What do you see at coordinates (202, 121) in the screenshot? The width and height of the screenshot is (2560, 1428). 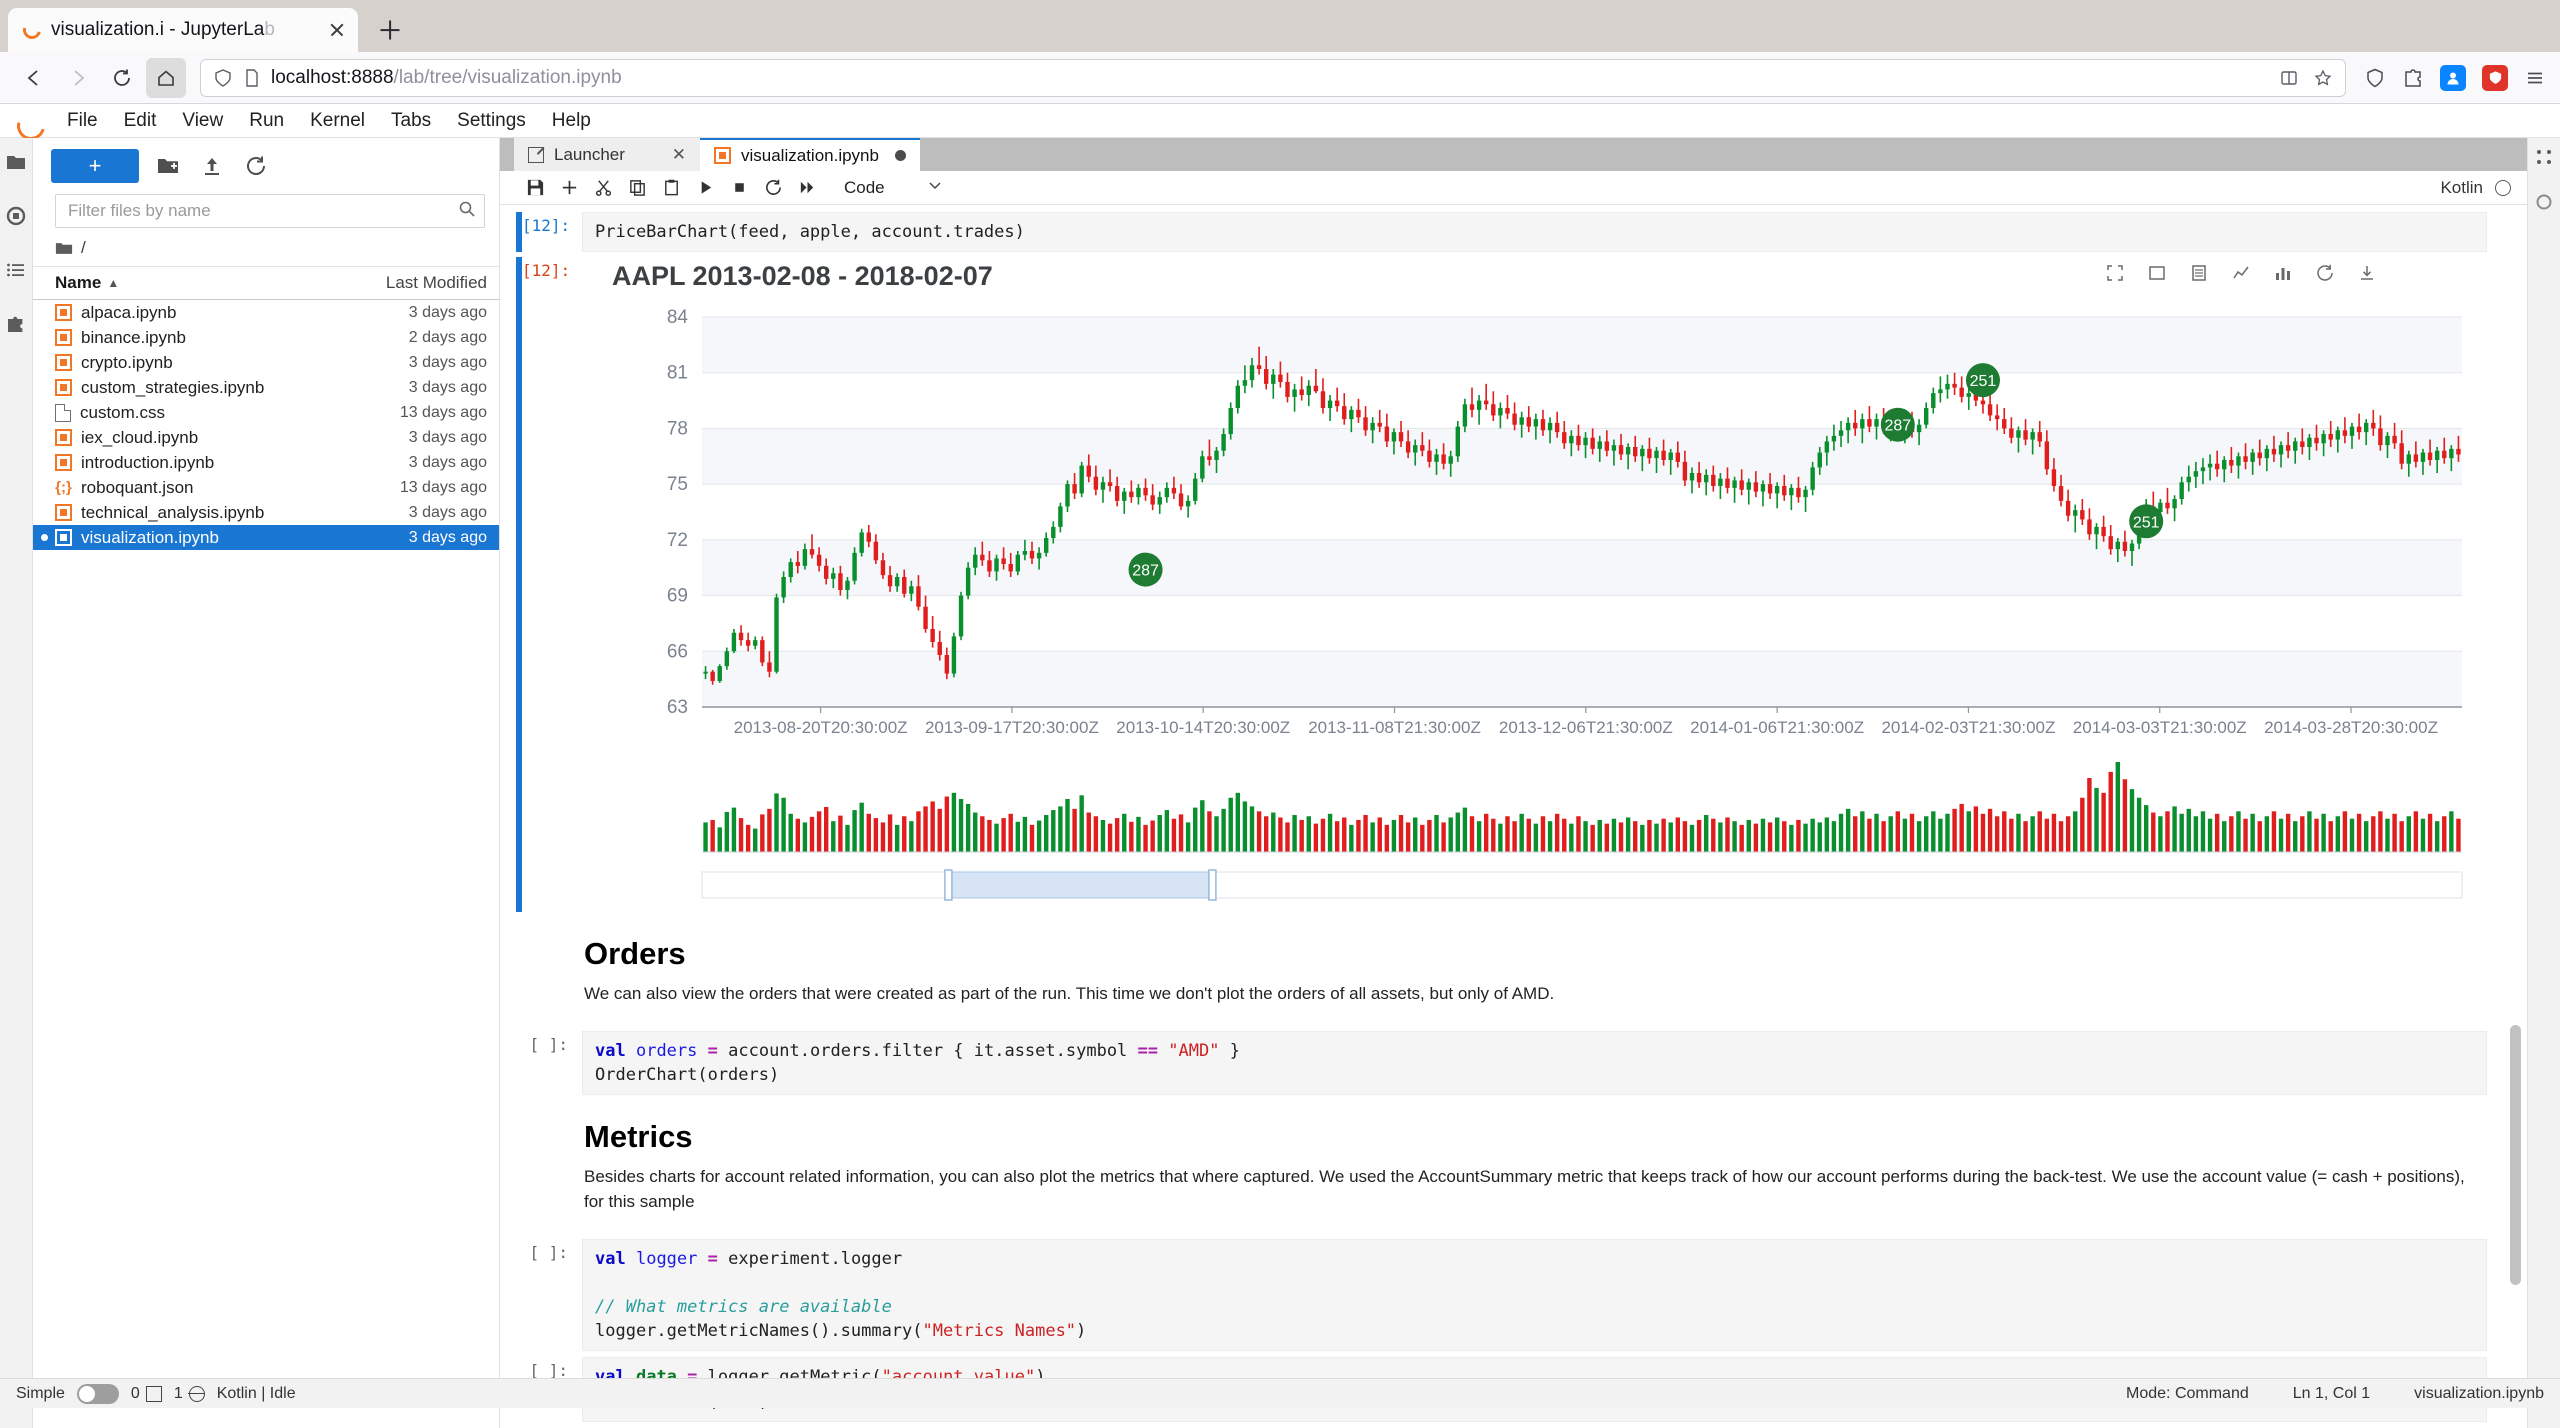 I see `menu-view: View` at bounding box center [202, 121].